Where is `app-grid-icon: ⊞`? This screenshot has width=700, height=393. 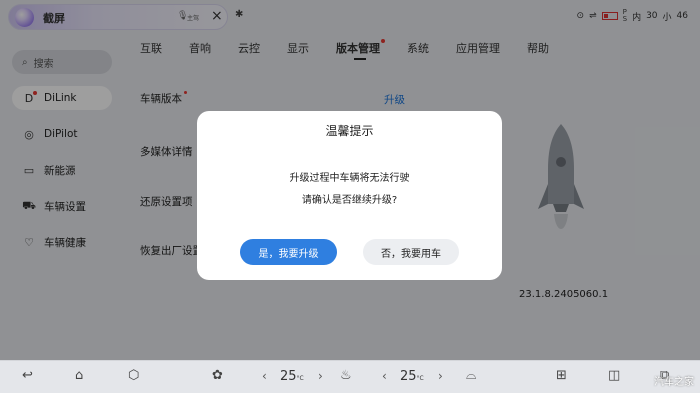
app-grid-icon: ⊞ is located at coordinates (561, 375).